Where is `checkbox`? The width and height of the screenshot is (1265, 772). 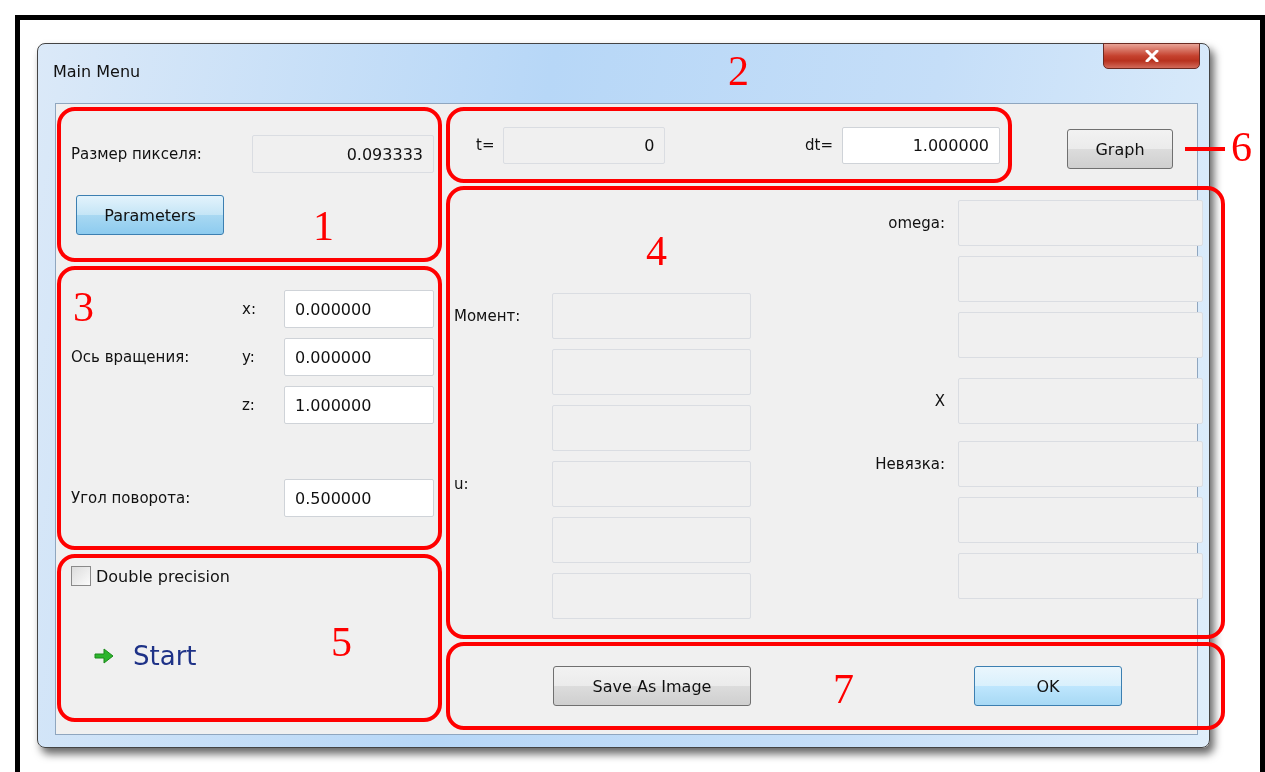 checkbox is located at coordinates (81, 576).